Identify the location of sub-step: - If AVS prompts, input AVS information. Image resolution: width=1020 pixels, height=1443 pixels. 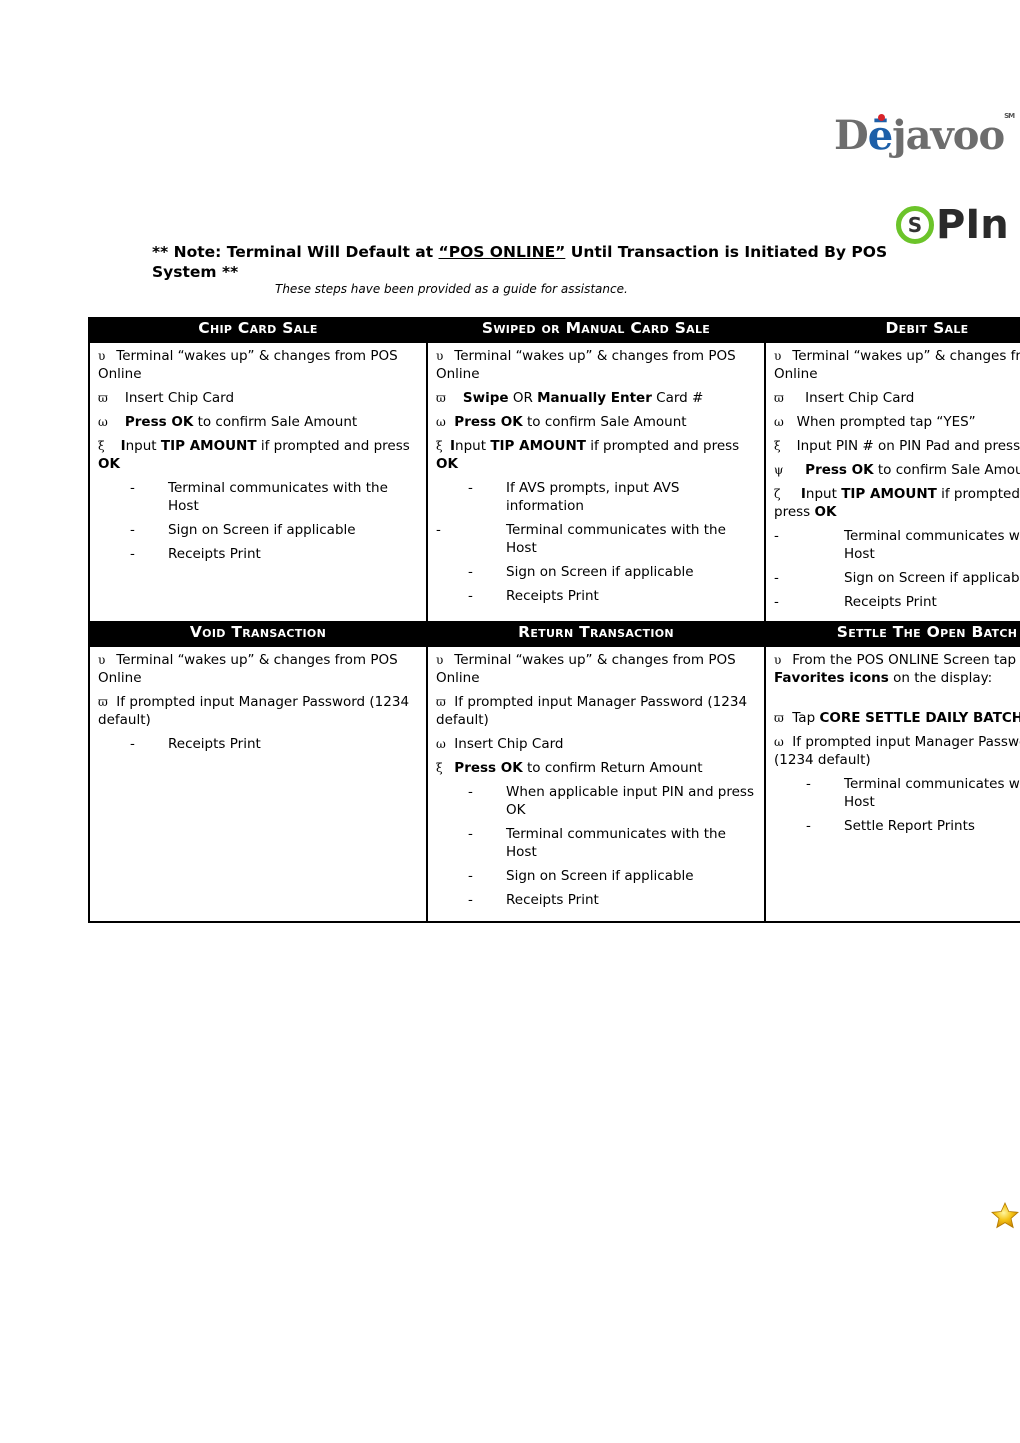
(574, 497).